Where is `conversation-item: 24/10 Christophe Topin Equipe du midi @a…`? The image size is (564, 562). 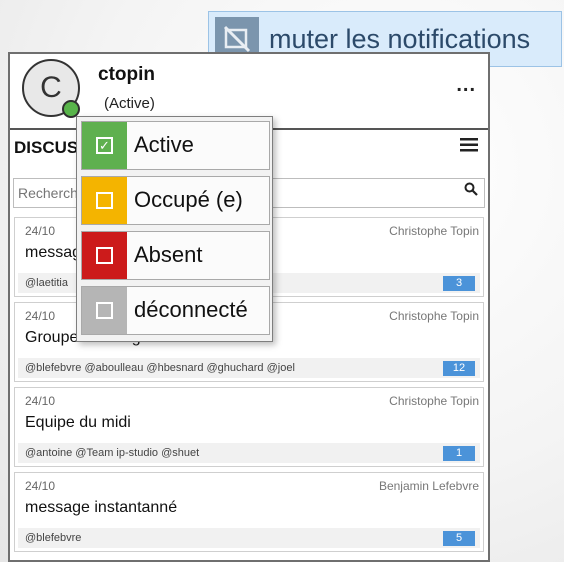
conversation-item: 24/10 Christophe Topin Equipe du midi @a… is located at coordinates (249, 427).